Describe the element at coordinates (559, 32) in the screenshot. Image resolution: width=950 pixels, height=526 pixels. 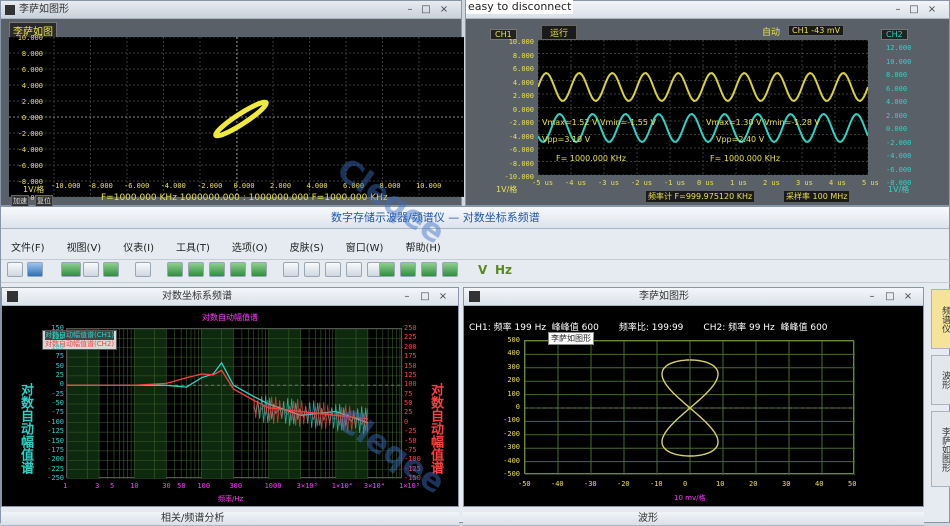
I see `run-status: 运行` at that location.